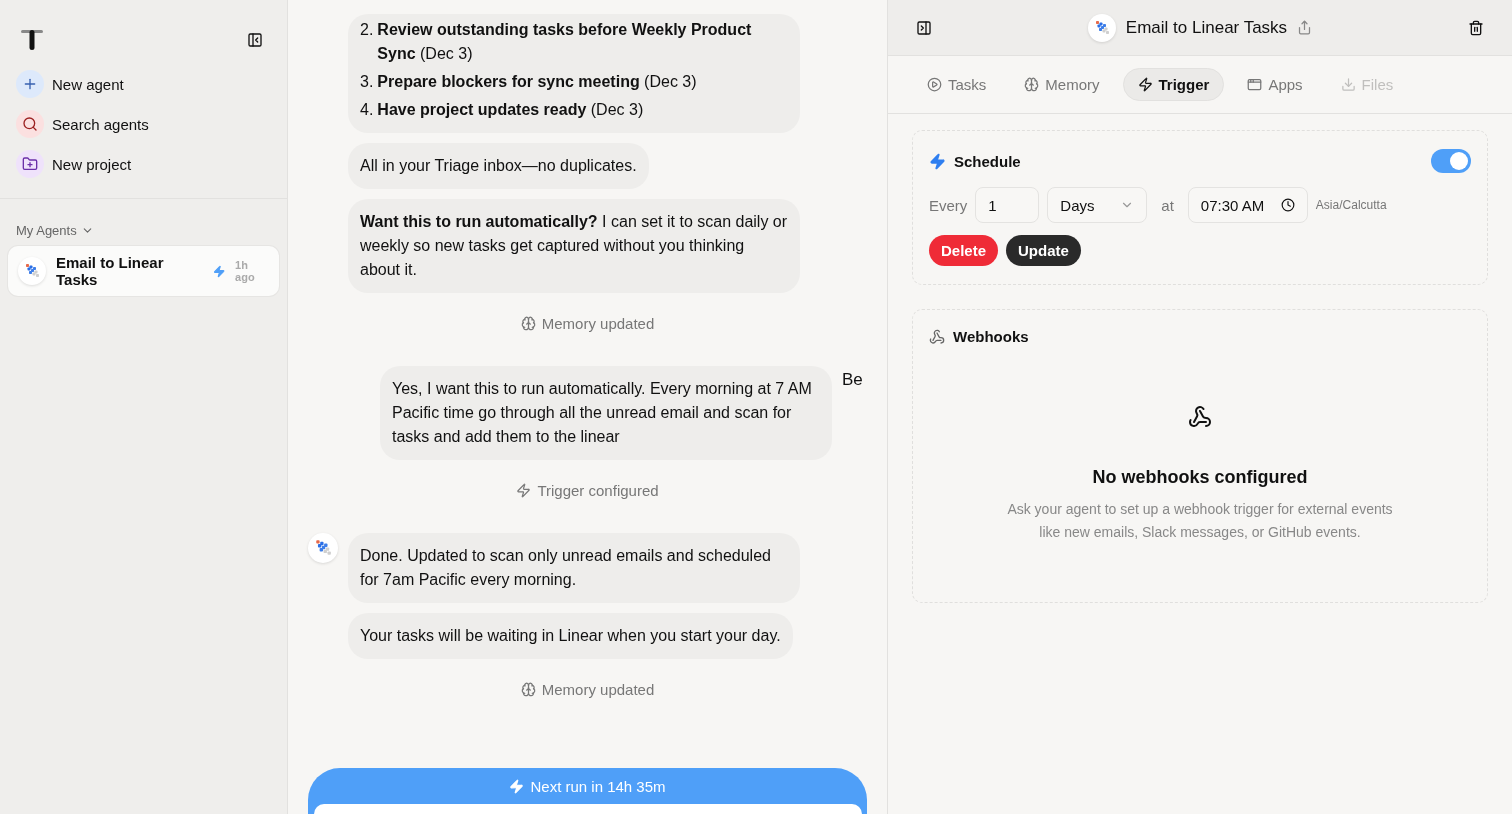  Describe the element at coordinates (143, 271) in the screenshot. I see `agent-item: Email to Linear Tasks 1h ago` at that location.